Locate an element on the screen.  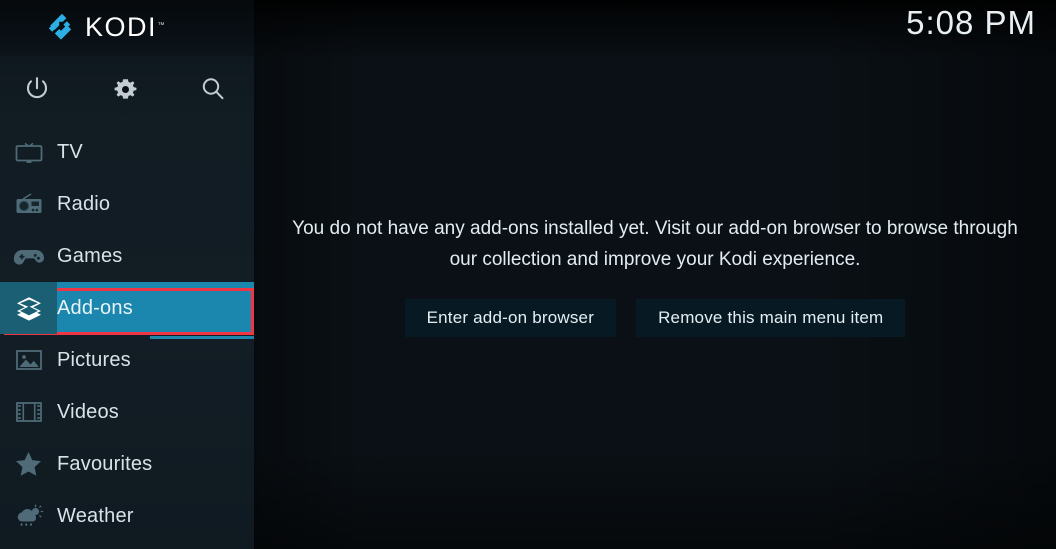
star-icon is located at coordinates (28, 464).